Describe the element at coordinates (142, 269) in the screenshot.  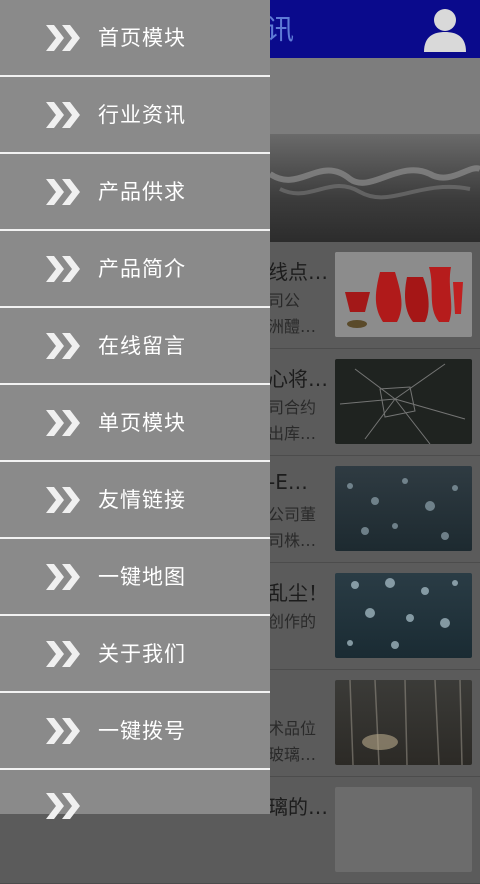
I see `menu-item-label: 产品简介` at that location.